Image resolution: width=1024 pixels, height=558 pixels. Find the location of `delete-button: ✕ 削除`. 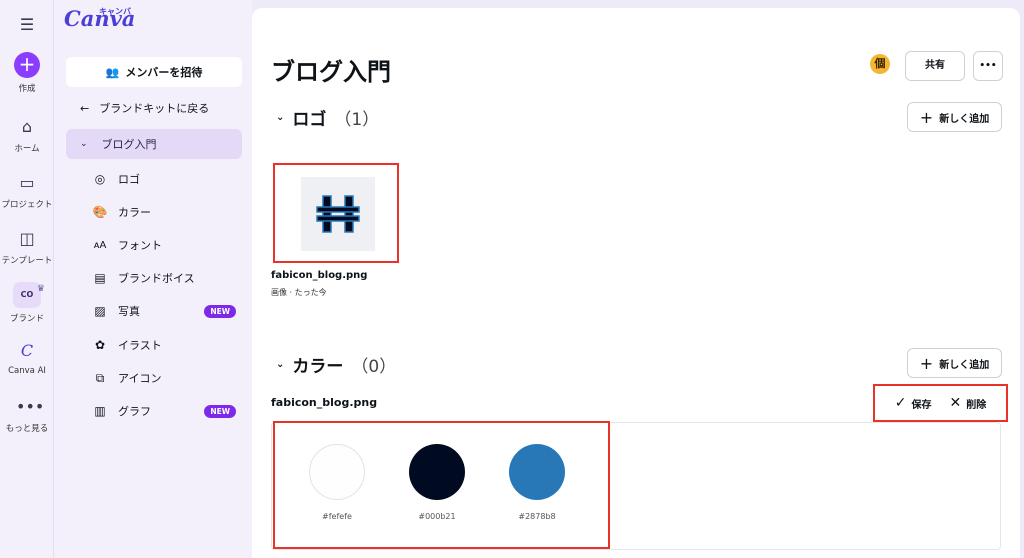

delete-button: ✕ 削除 is located at coordinates (968, 403).